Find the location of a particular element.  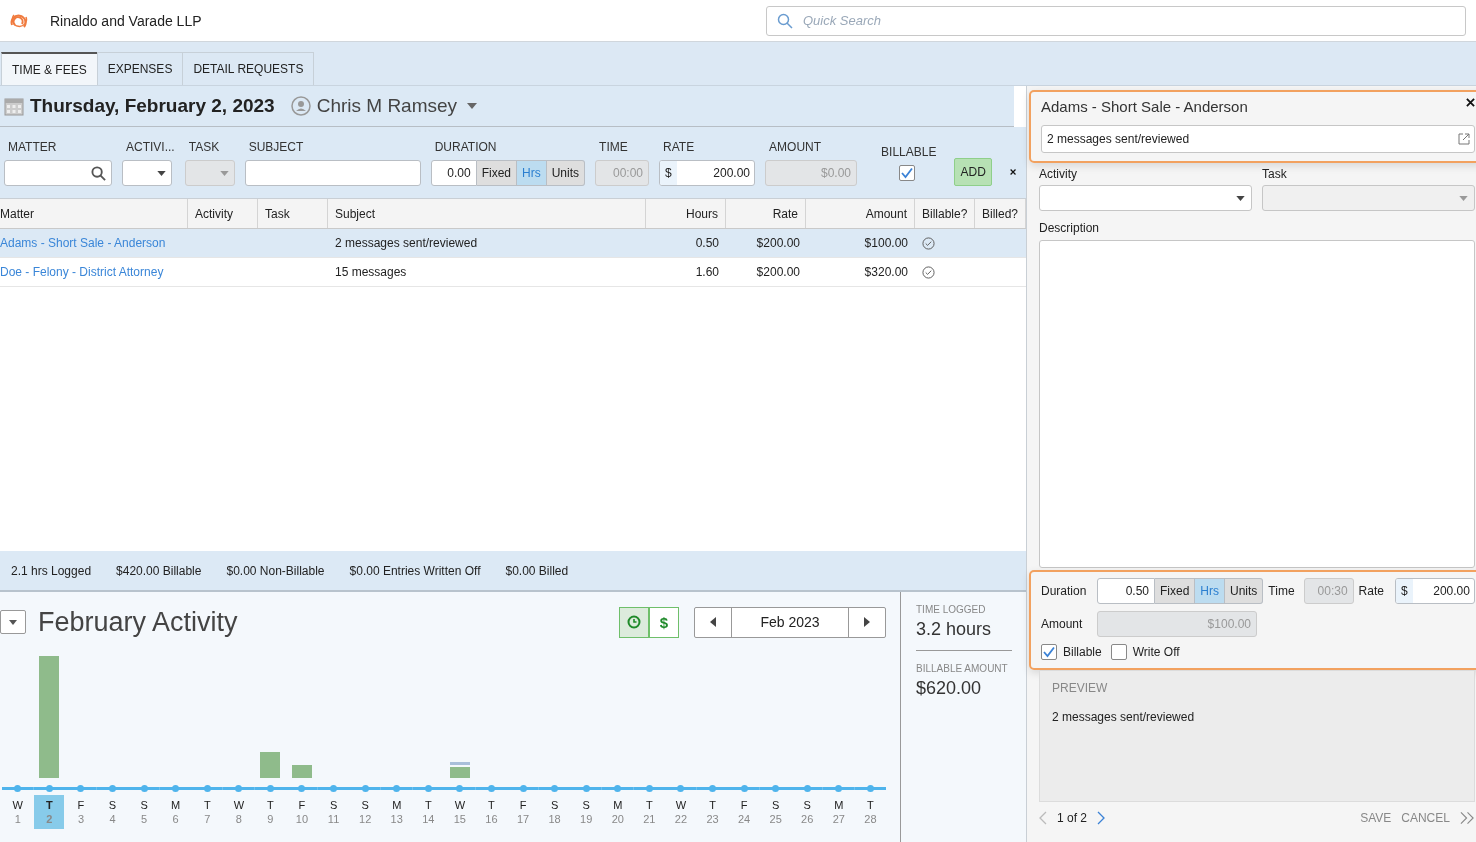

dropdown-button is located at coordinates (13, 622).